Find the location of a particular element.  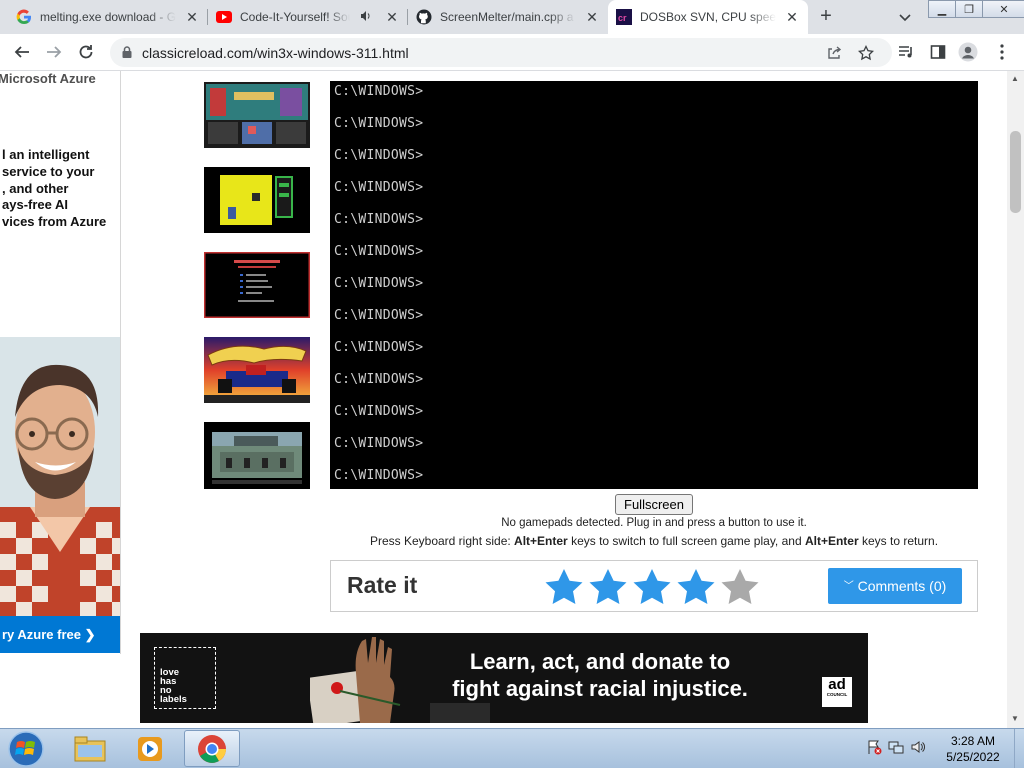

tab-title: melting.exe download - G is located at coordinates (108, 17).